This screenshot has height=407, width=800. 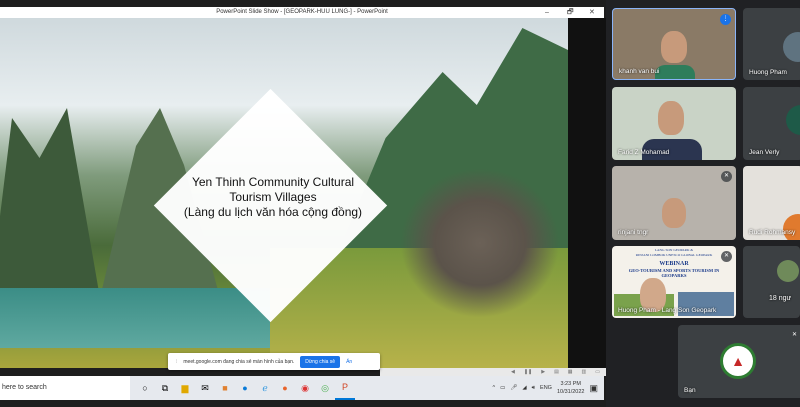 What do you see at coordinates (571, 388) in the screenshot?
I see `clock: 3:23 PM 10/31/2022` at bounding box center [571, 388].